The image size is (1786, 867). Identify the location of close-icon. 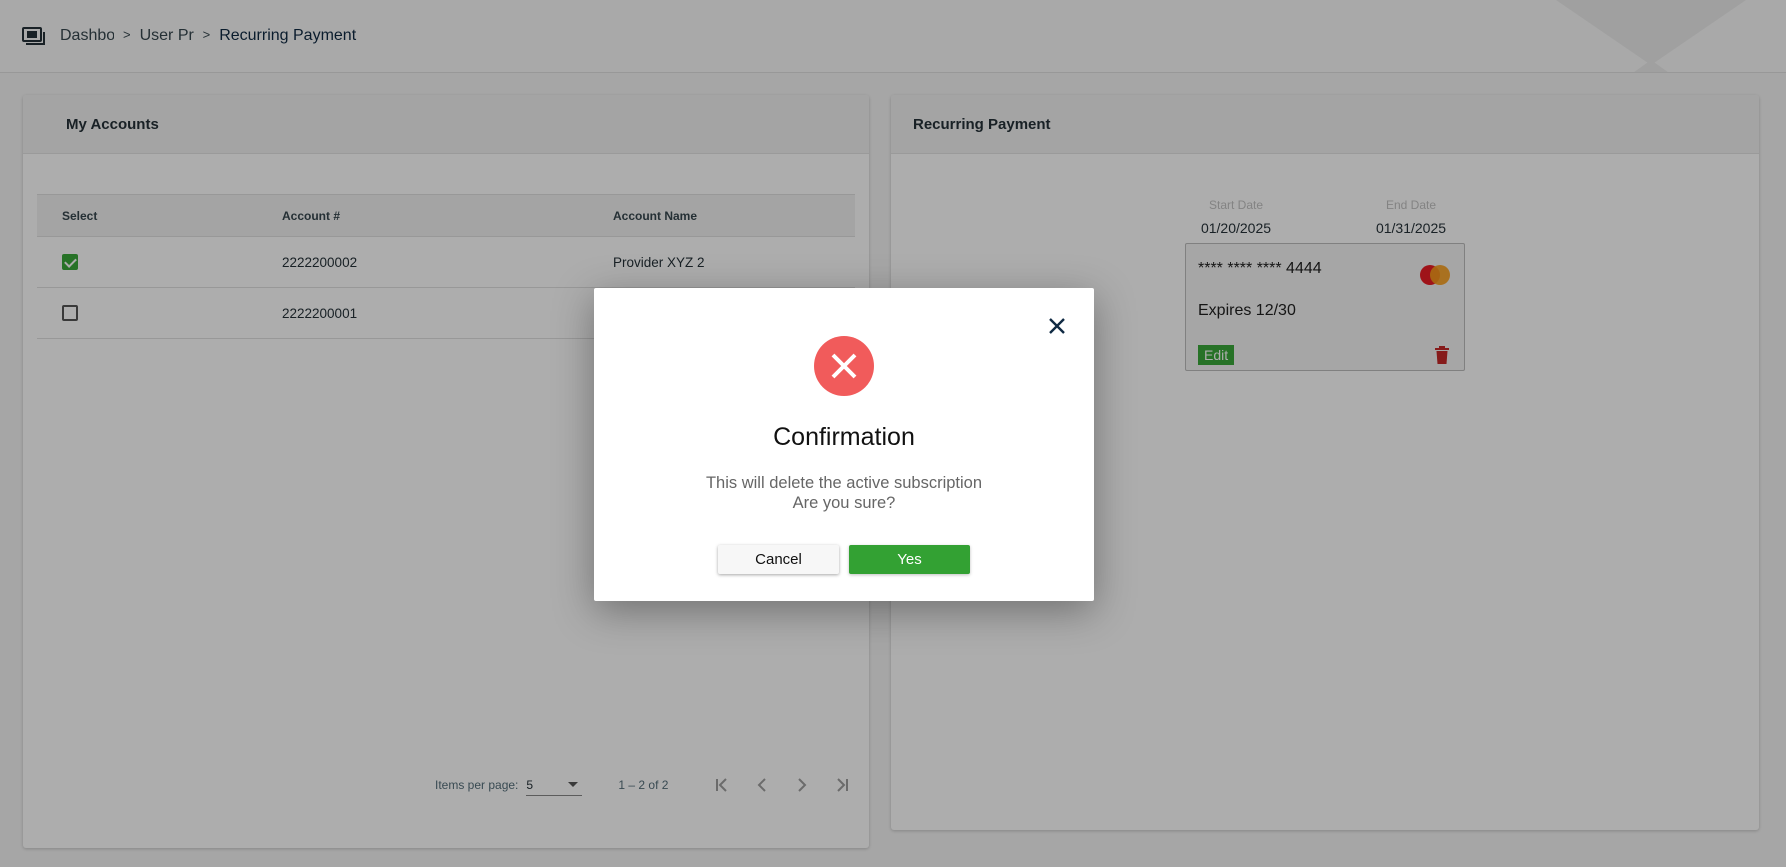
(1057, 326).